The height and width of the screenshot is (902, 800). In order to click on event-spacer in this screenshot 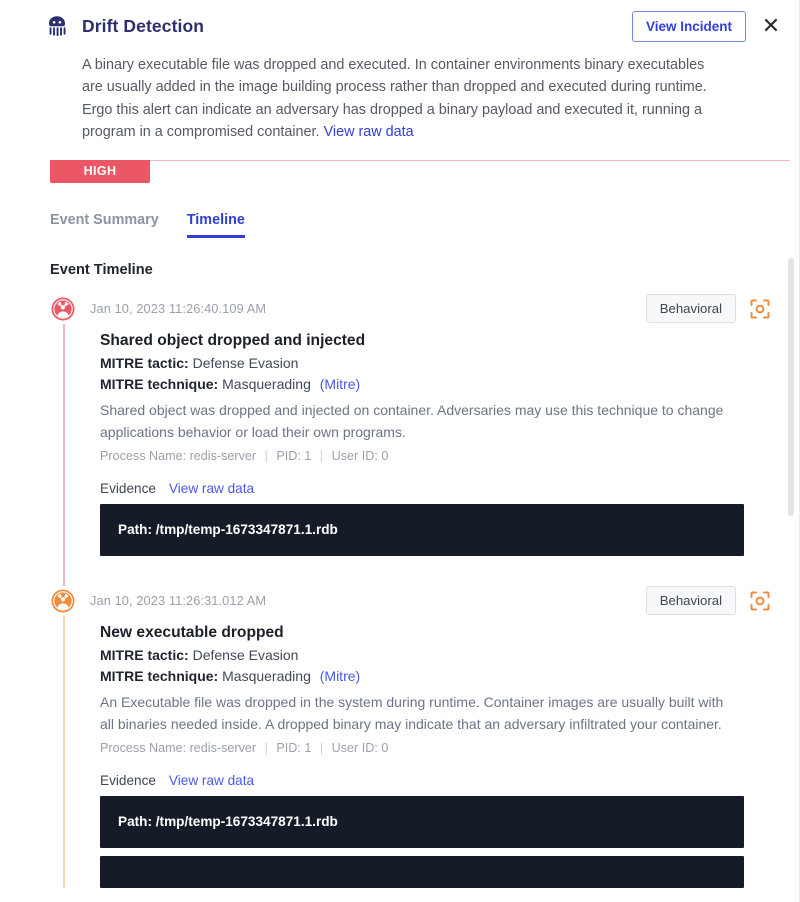, I will do `click(450, 571)`.